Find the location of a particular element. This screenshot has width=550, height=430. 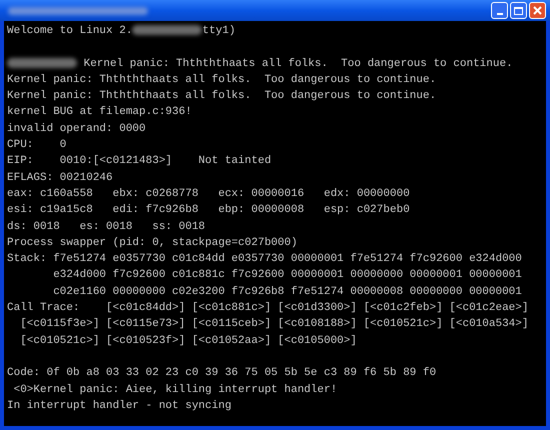

close-icon is located at coordinates (537, 10).